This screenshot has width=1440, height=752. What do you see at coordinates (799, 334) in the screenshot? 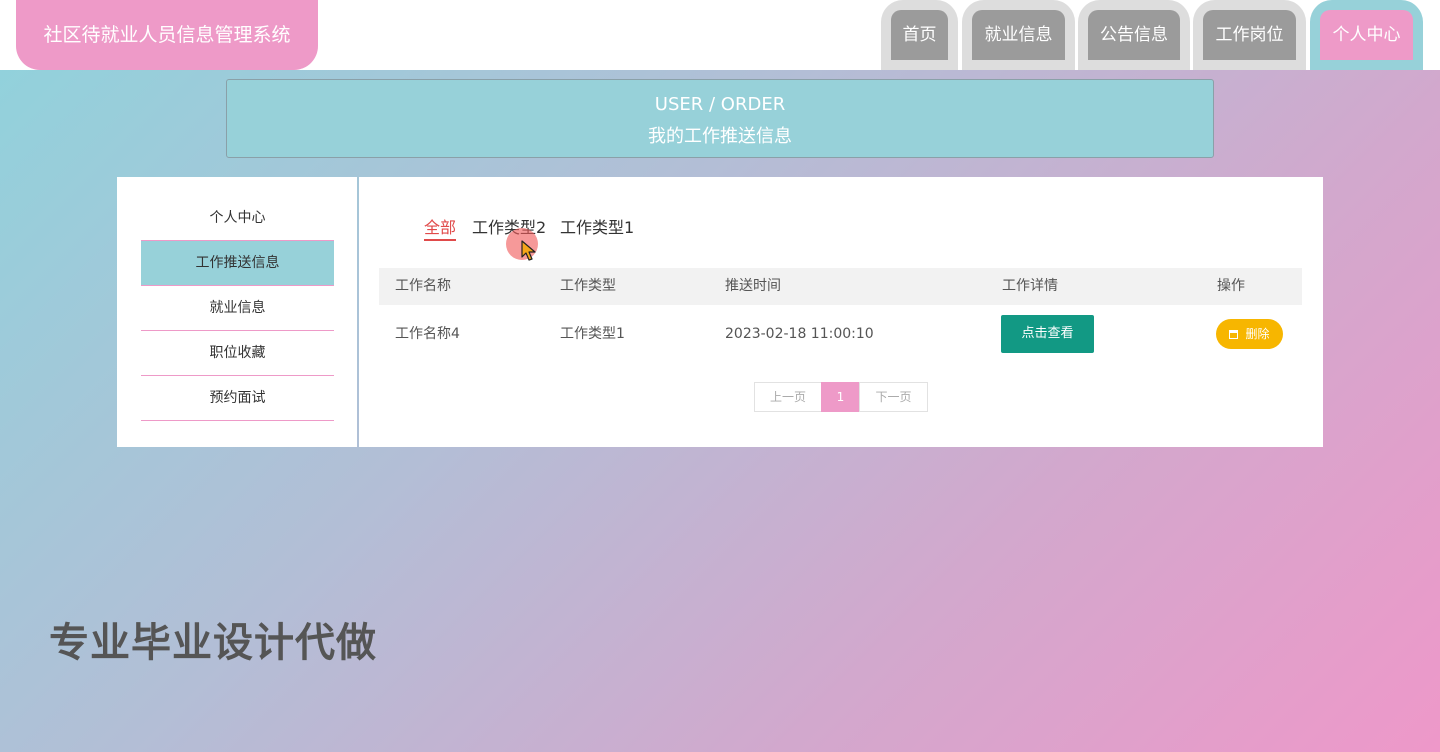
I see `cell-push-time: 2023-02-18 11:00:10` at bounding box center [799, 334].